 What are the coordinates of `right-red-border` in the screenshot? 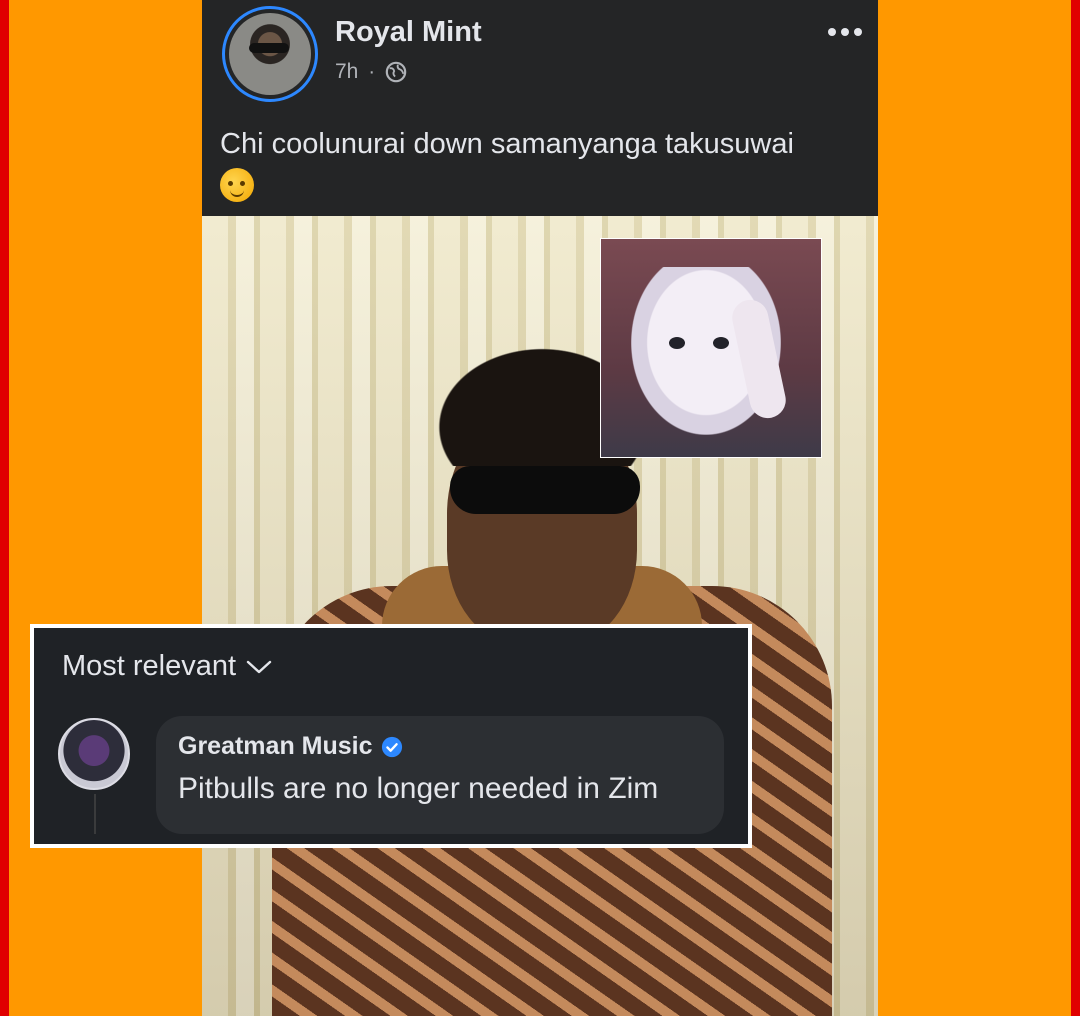 It's located at (1075, 508).